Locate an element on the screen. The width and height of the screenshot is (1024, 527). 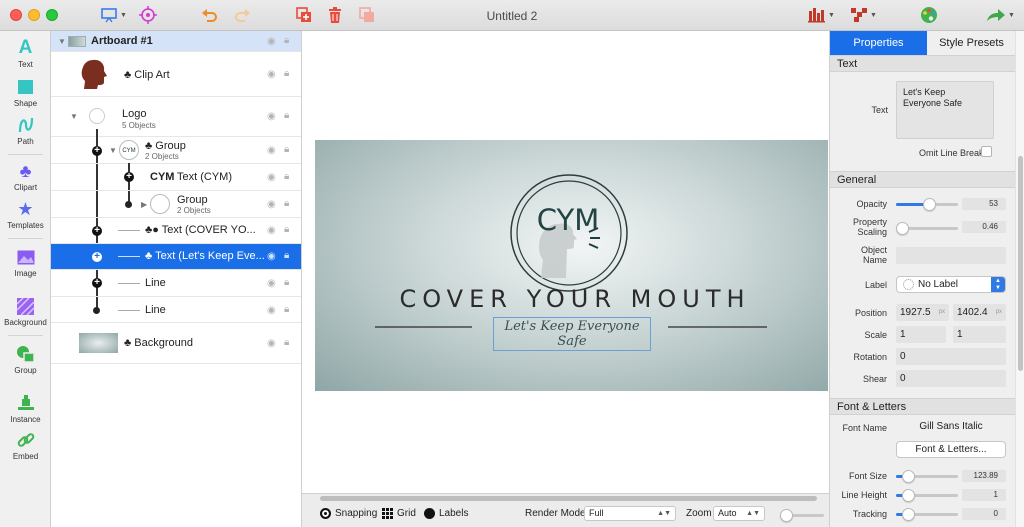
labels-toggle: Labels is located at coordinates (446, 513).